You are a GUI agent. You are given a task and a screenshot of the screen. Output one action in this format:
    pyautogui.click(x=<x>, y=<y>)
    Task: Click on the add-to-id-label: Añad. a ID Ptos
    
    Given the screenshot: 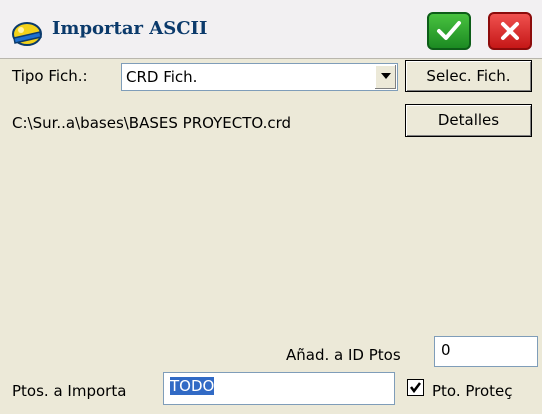 What is the action you would take?
    pyautogui.click(x=343, y=355)
    